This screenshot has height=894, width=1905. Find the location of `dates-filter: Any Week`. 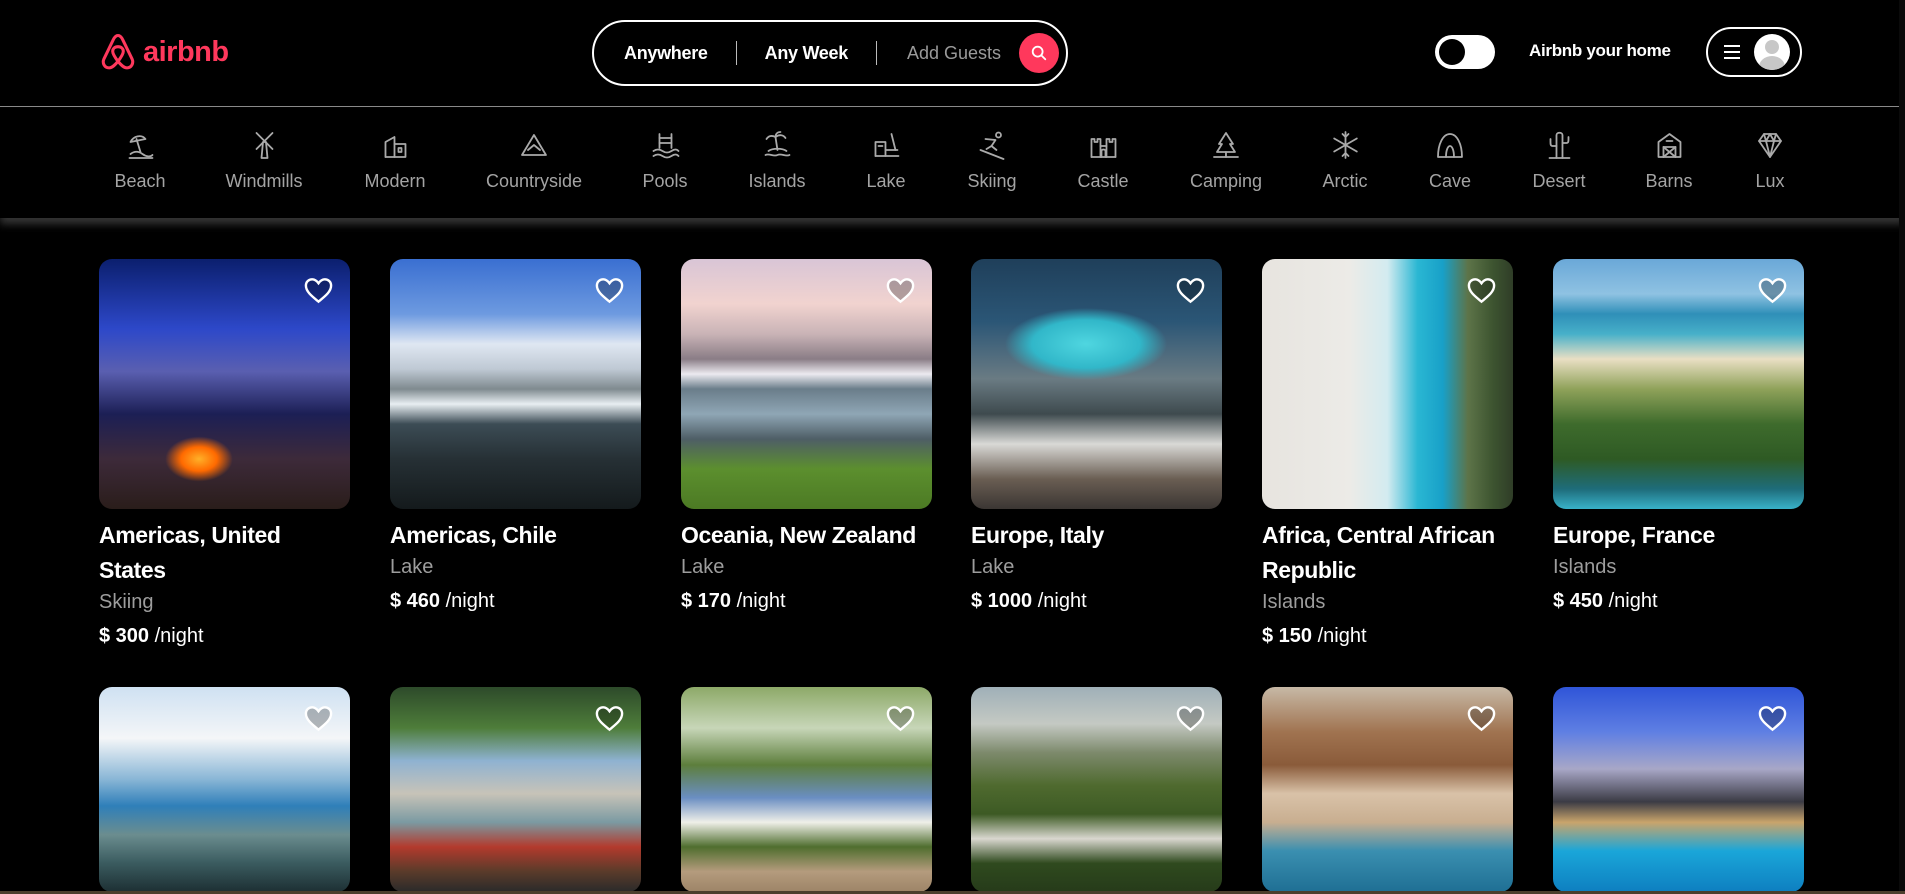

dates-filter: Any Week is located at coordinates (806, 53).